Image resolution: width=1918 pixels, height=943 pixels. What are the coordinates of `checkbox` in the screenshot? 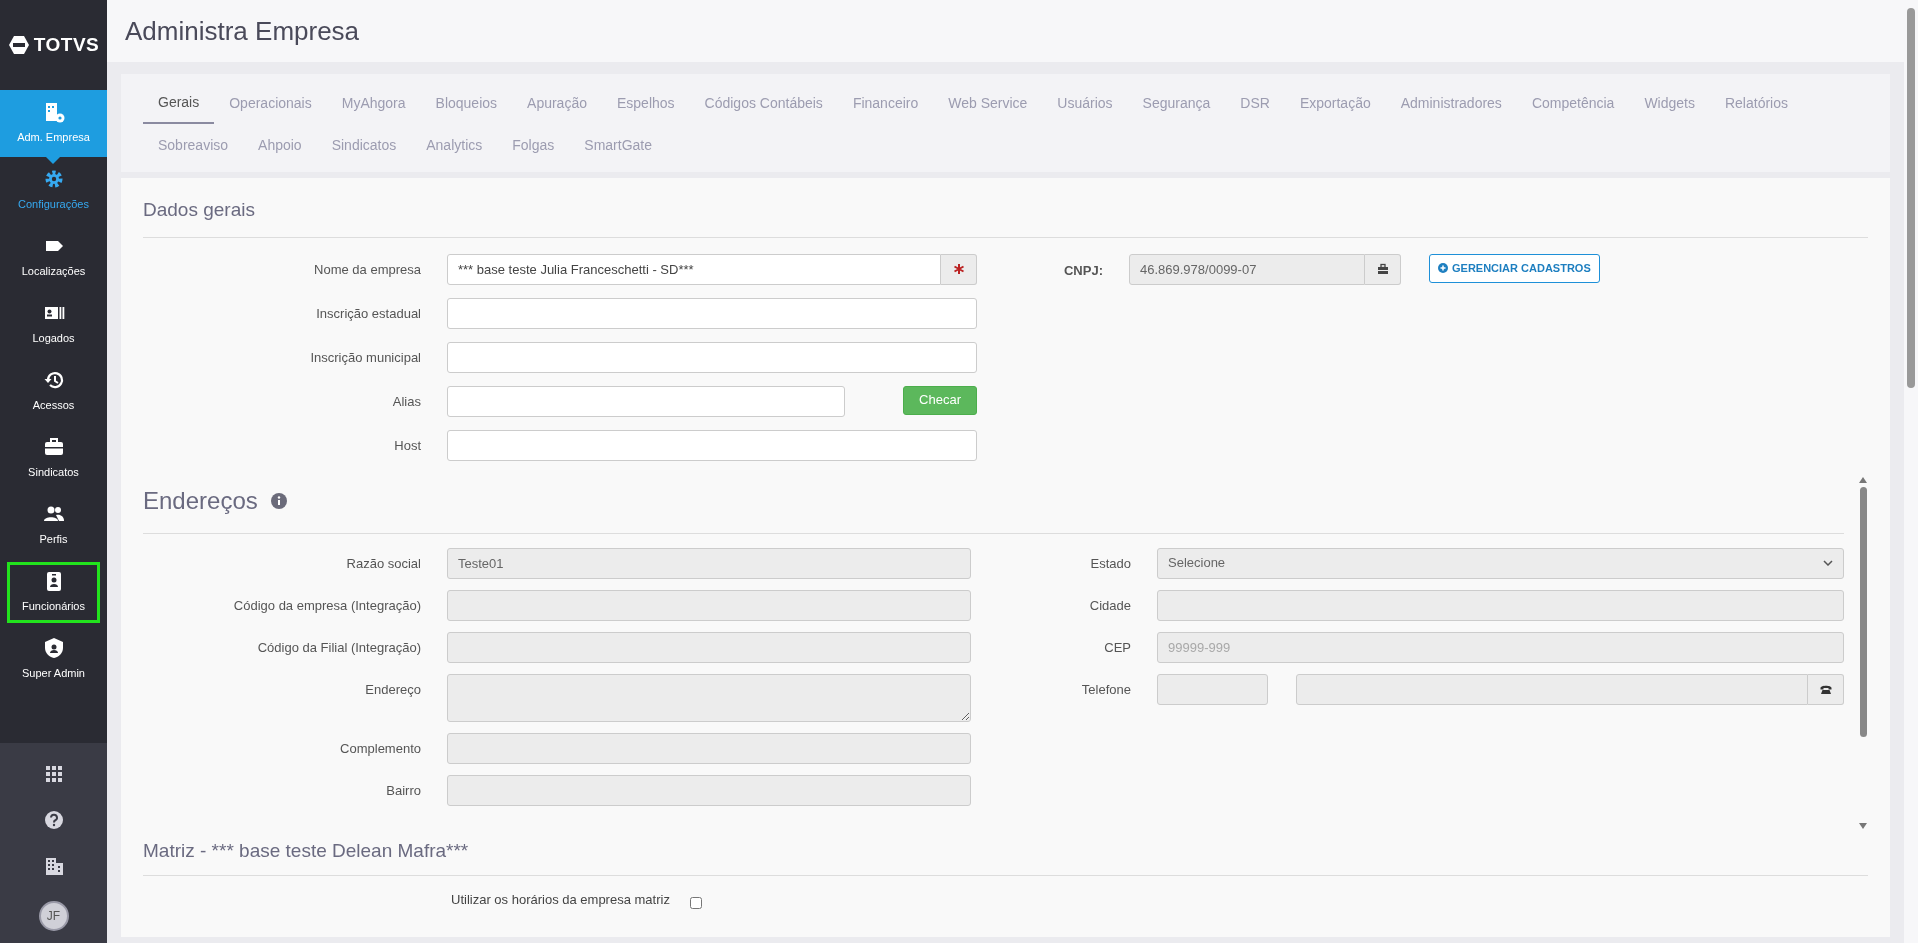 It's located at (695, 902).